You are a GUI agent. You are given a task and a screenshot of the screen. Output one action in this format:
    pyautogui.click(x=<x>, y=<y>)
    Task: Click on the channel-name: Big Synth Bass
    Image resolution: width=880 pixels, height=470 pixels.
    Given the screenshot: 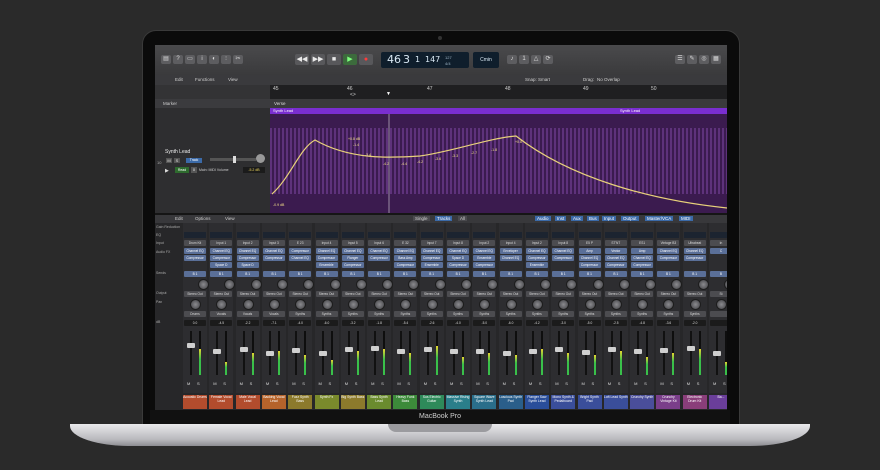 What is the action you would take?
    pyautogui.click(x=352, y=402)
    